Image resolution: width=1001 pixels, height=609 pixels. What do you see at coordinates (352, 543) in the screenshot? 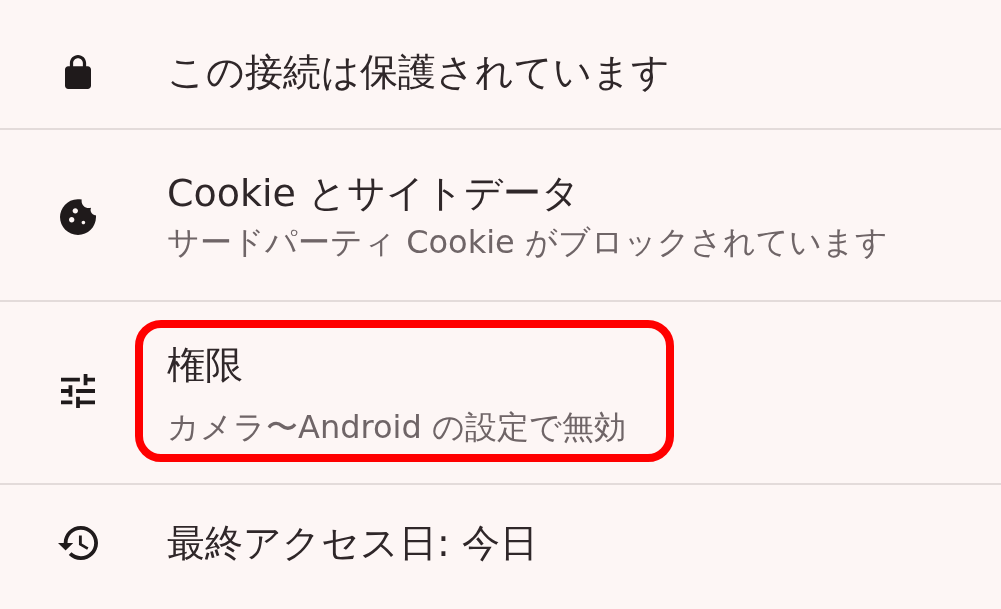
I see `row-title: 最終アクセス日: 今日` at bounding box center [352, 543].